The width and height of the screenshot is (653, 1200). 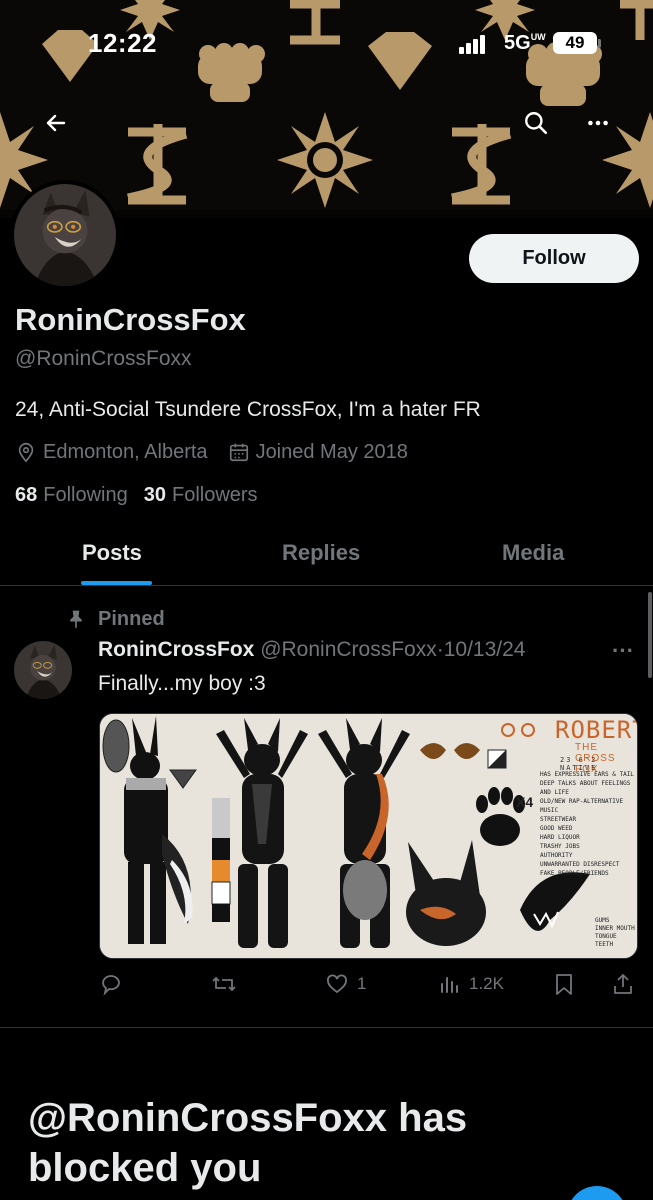 What do you see at coordinates (125, 451) in the screenshot?
I see `profile-location: Edmonton, Alberta` at bounding box center [125, 451].